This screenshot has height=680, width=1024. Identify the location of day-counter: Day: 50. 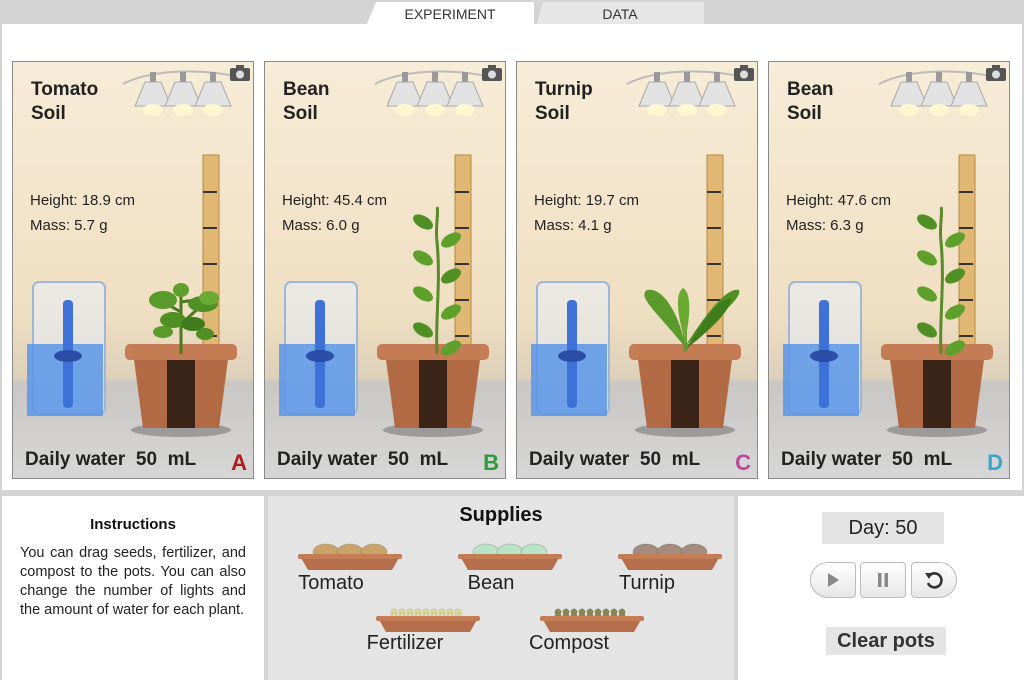
(883, 528).